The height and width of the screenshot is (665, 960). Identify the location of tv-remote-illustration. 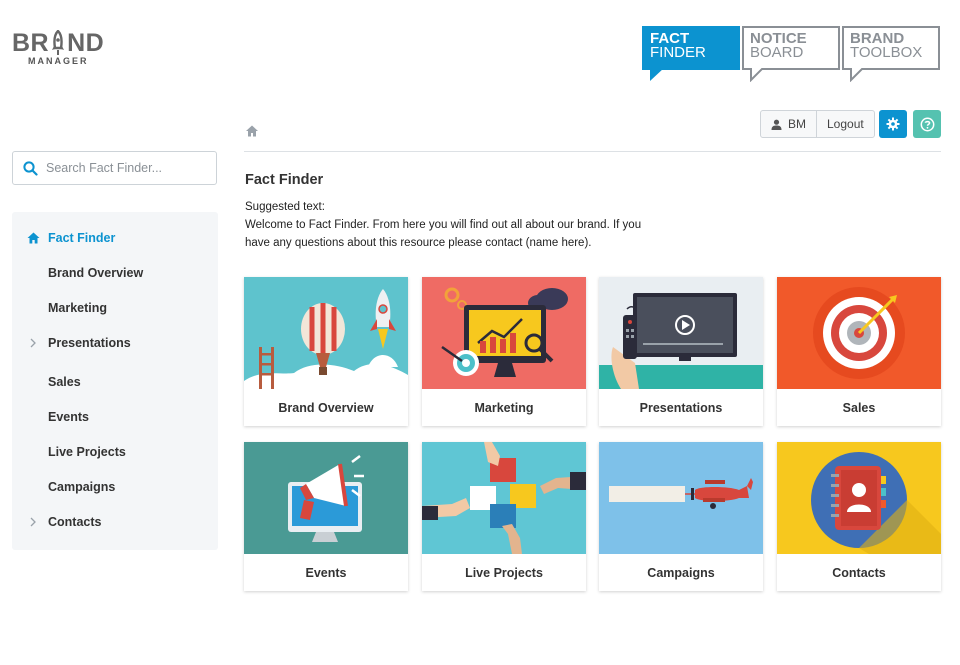
(681, 333).